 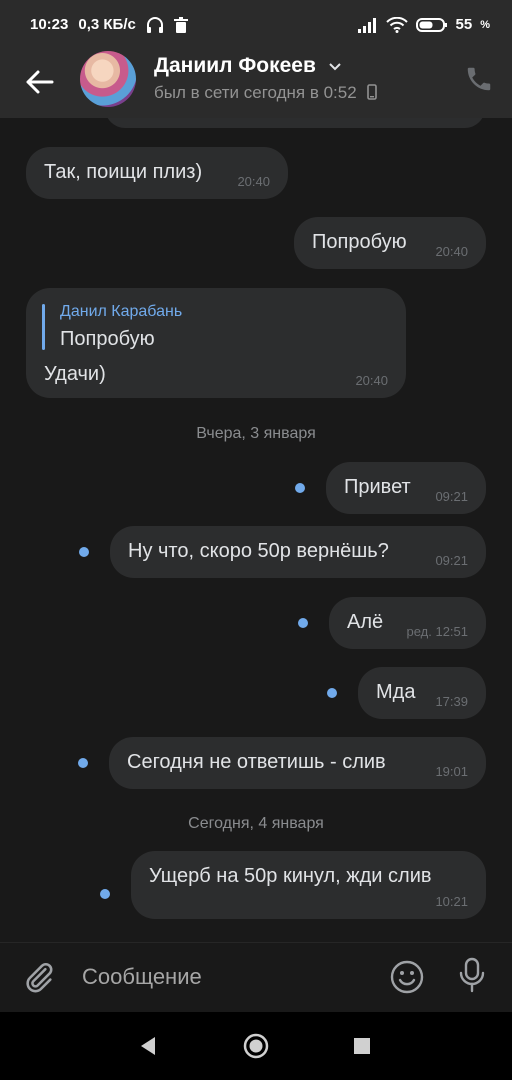 I want to click on chevron-down-icon, so click(x=334, y=67).